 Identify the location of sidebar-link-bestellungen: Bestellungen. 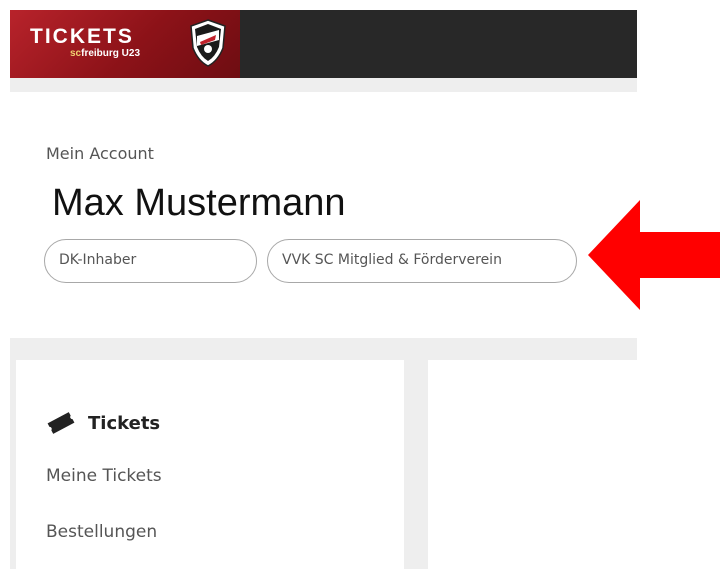
(101, 532).